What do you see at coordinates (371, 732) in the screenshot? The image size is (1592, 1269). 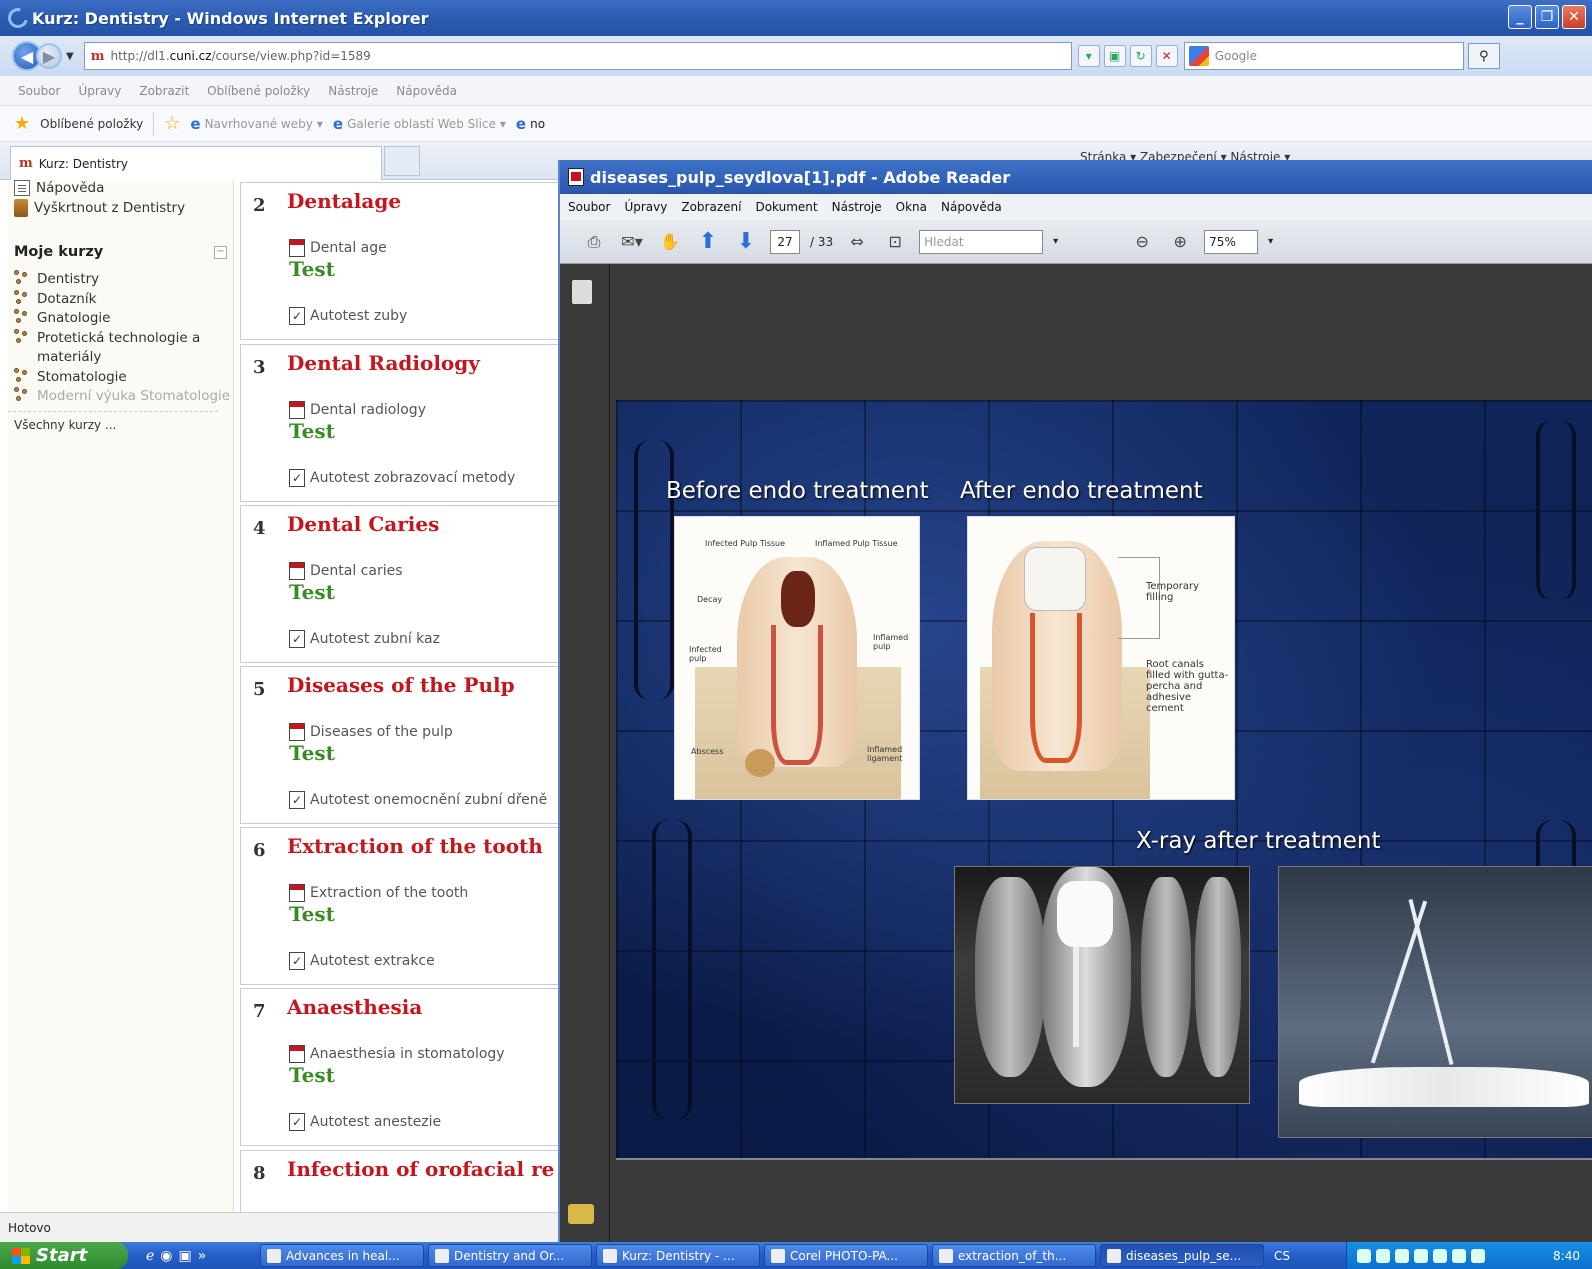 I see `resource-link: Diseases of the pulp` at bounding box center [371, 732].